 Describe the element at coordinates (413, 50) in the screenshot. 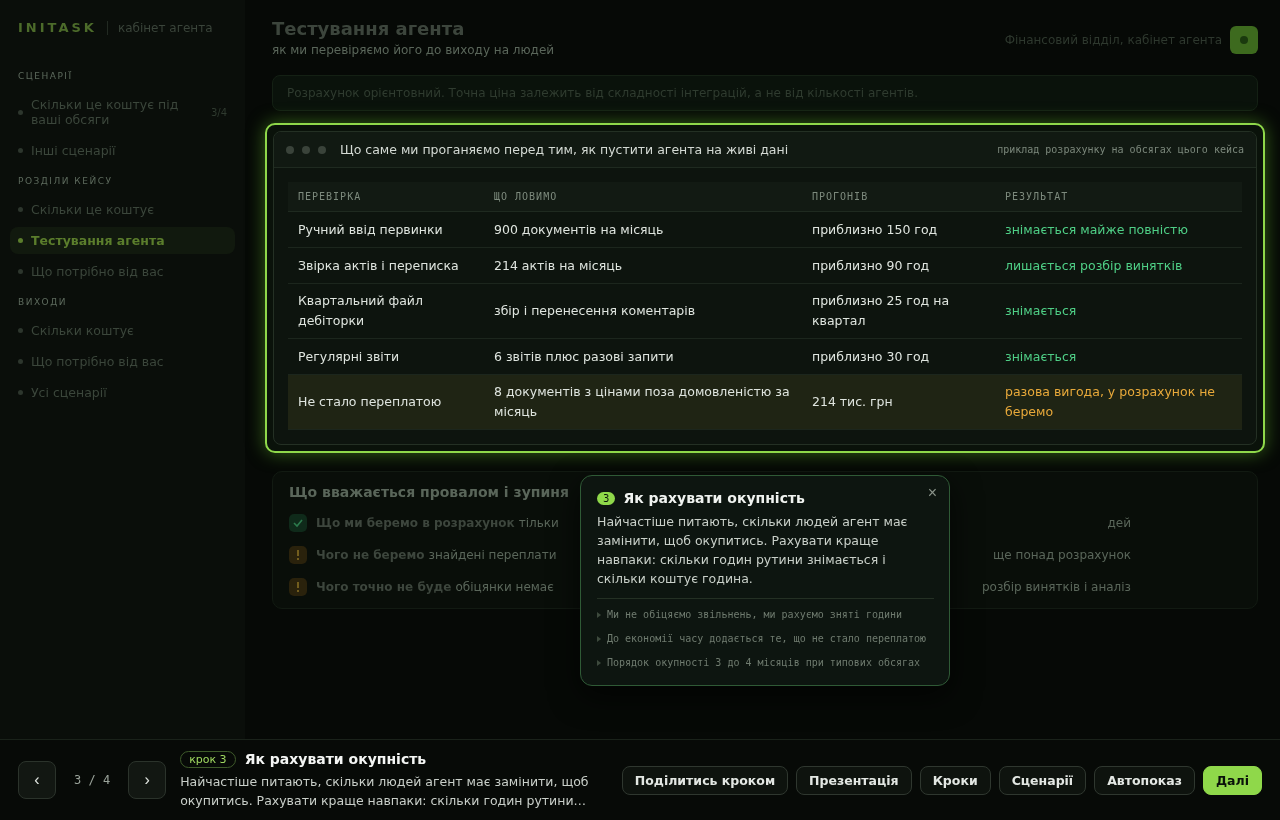

I see `page-subtitle: як ми перевіряємо його до виходу на людей` at that location.